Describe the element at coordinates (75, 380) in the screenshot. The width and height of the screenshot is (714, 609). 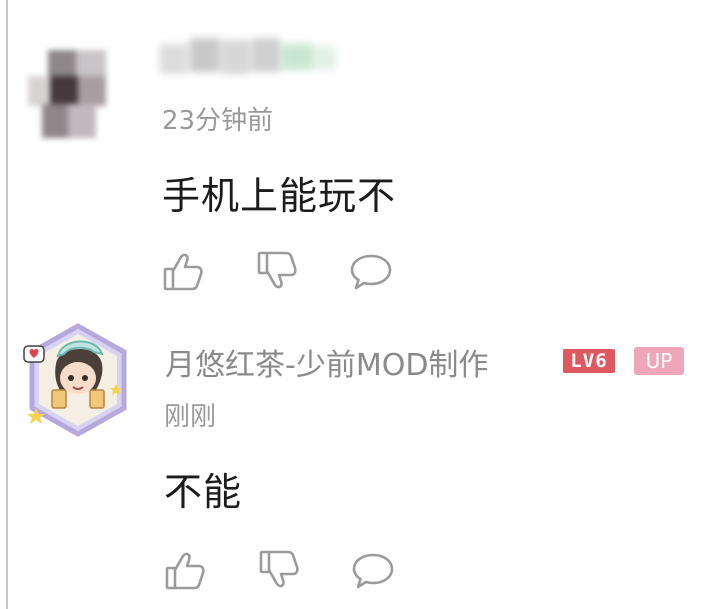
I see `avatar-frame-icon` at that location.